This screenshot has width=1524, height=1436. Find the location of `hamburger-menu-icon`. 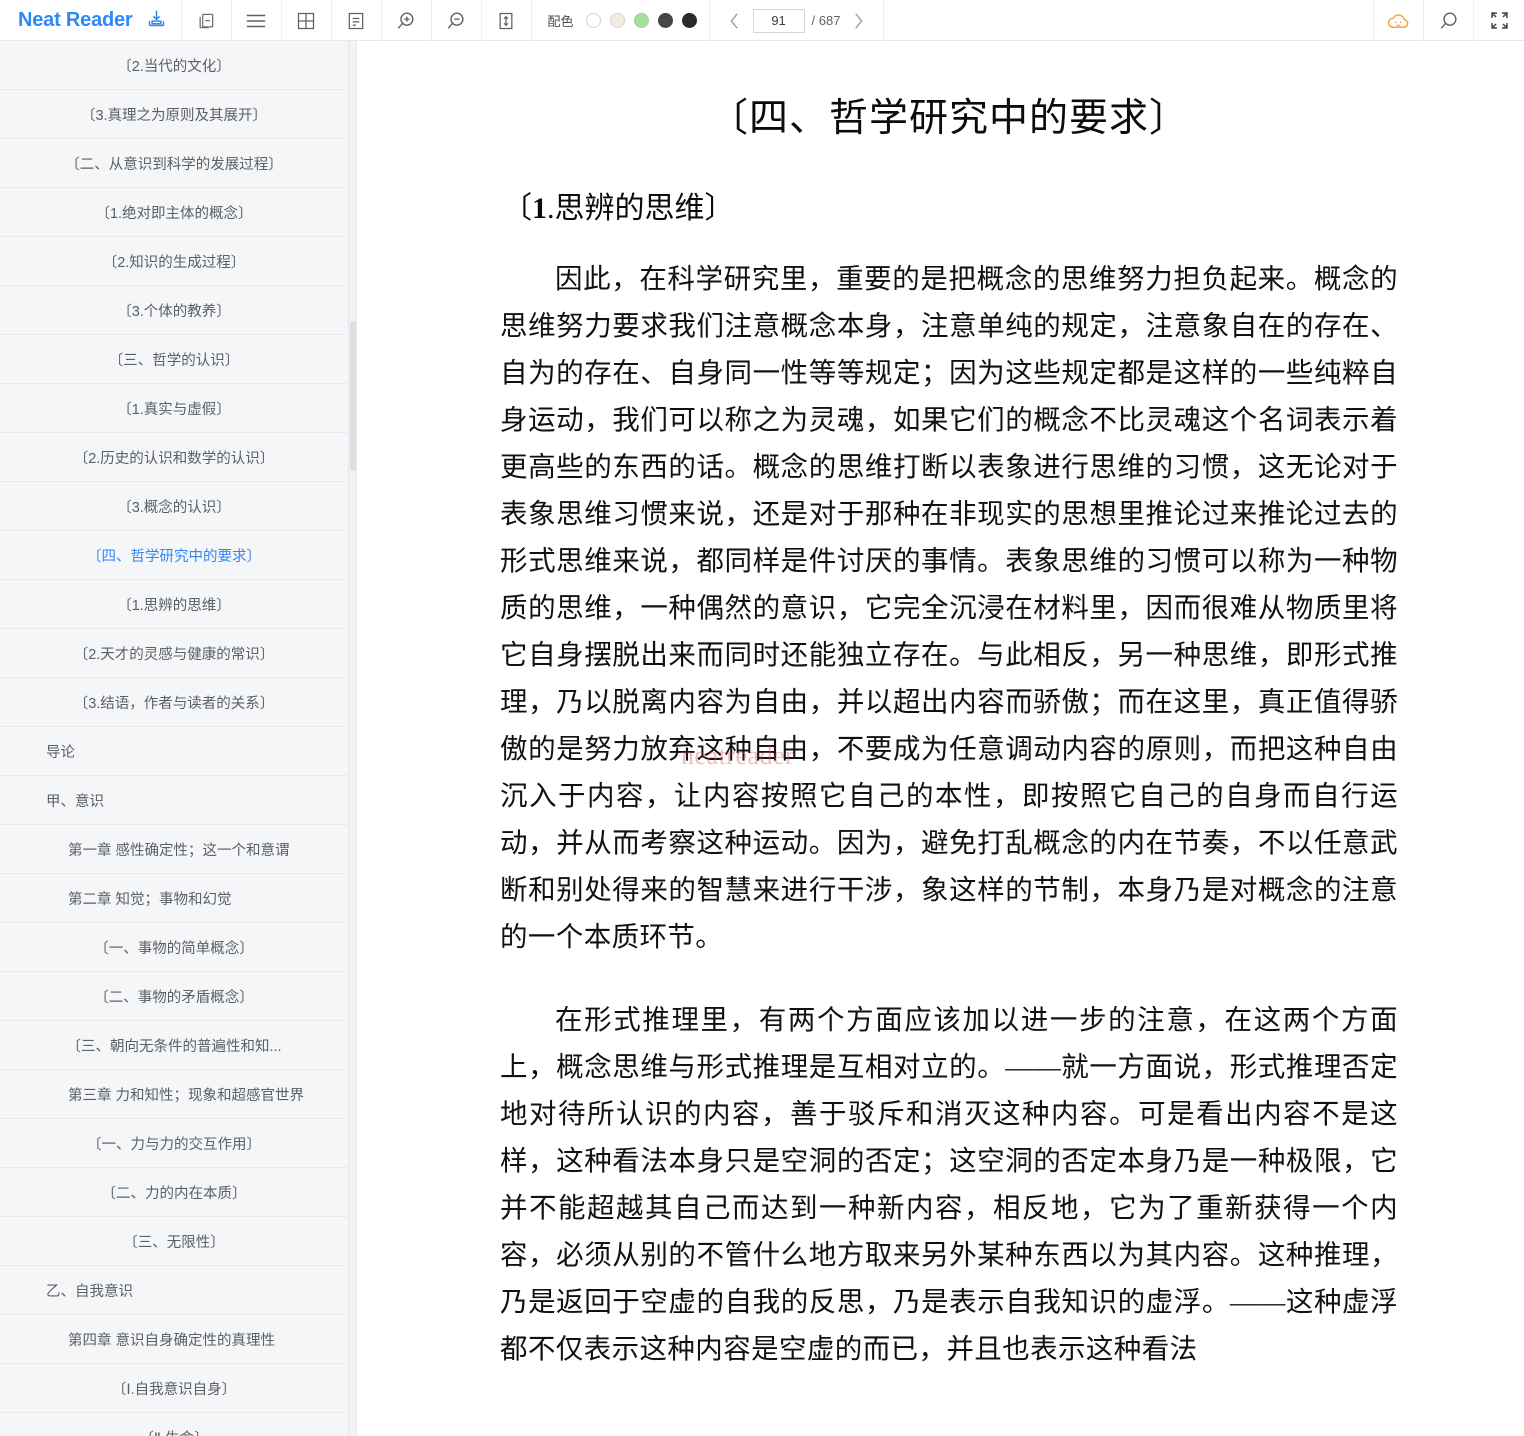

hamburger-menu-icon is located at coordinates (256, 21).